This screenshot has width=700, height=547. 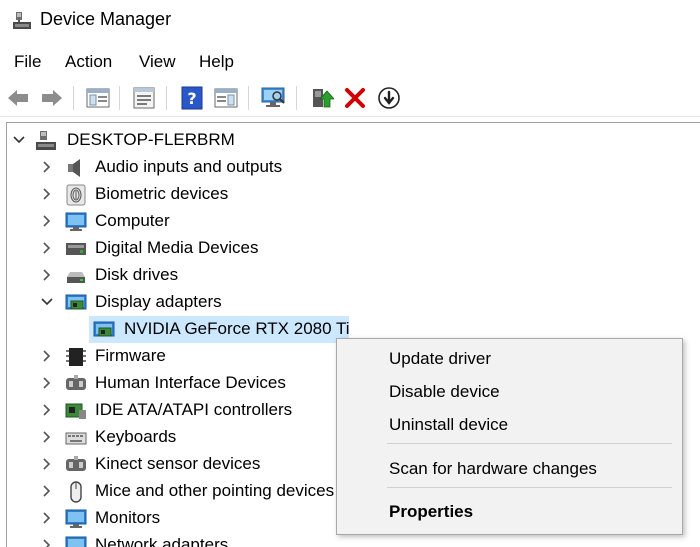 I want to click on tree-item-label: Audio inputs and outputs, so click(x=189, y=166).